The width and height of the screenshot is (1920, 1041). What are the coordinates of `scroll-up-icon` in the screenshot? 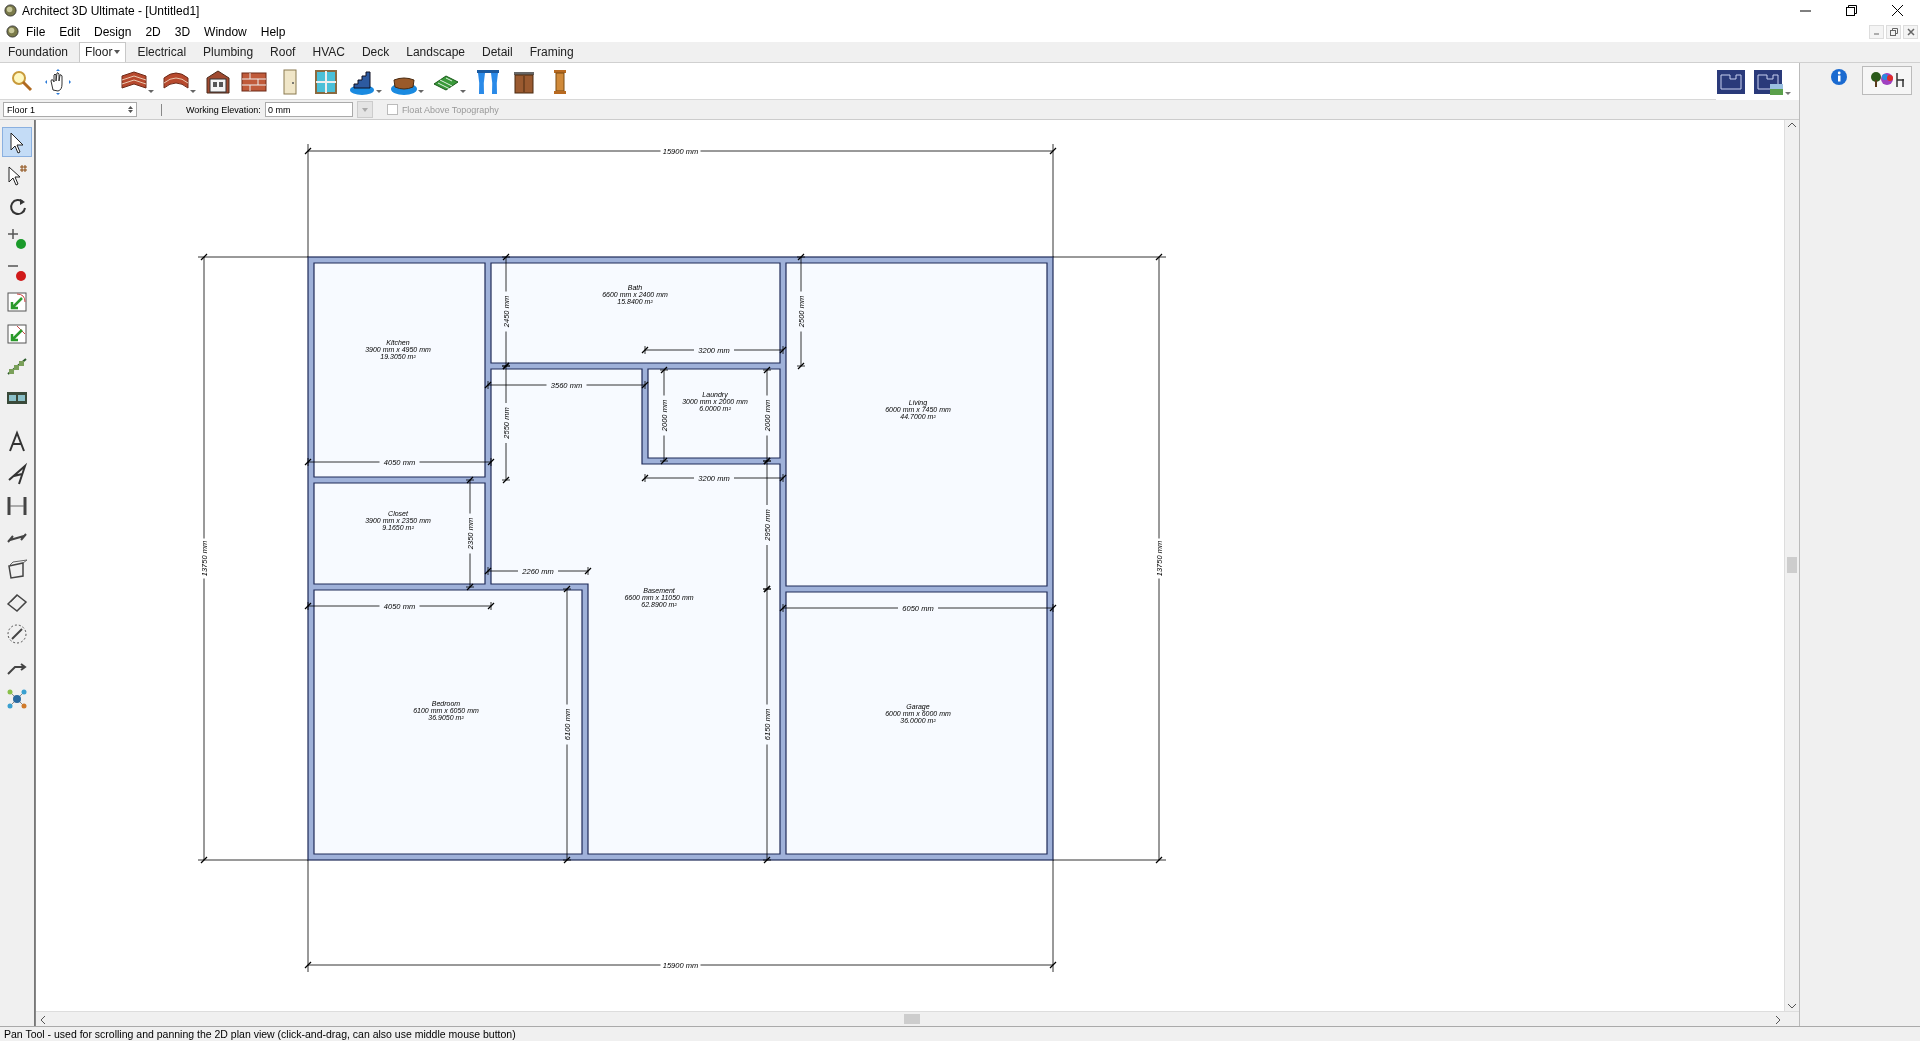 It's located at (1792, 125).